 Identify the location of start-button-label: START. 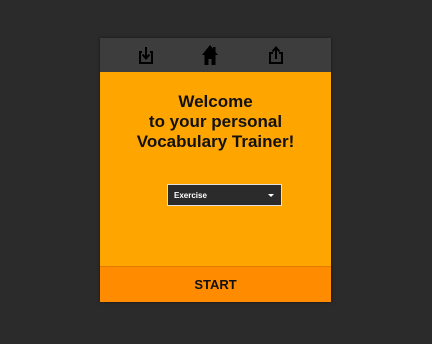
(215, 284).